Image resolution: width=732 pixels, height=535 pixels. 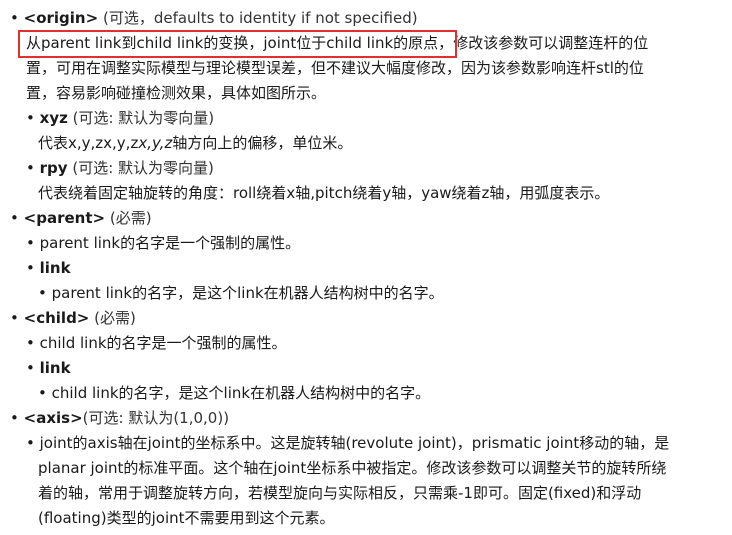 What do you see at coordinates (156, 418) in the screenshot?
I see `axis-note: (可选: 默认为(1,0,0))` at bounding box center [156, 418].